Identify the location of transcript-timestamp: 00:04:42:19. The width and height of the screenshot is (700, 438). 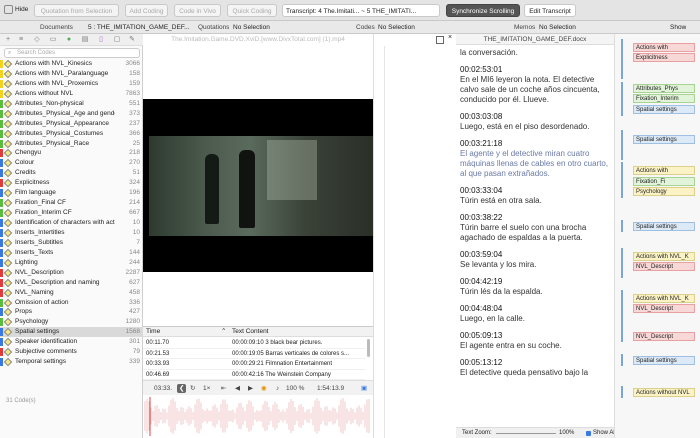
(535, 282).